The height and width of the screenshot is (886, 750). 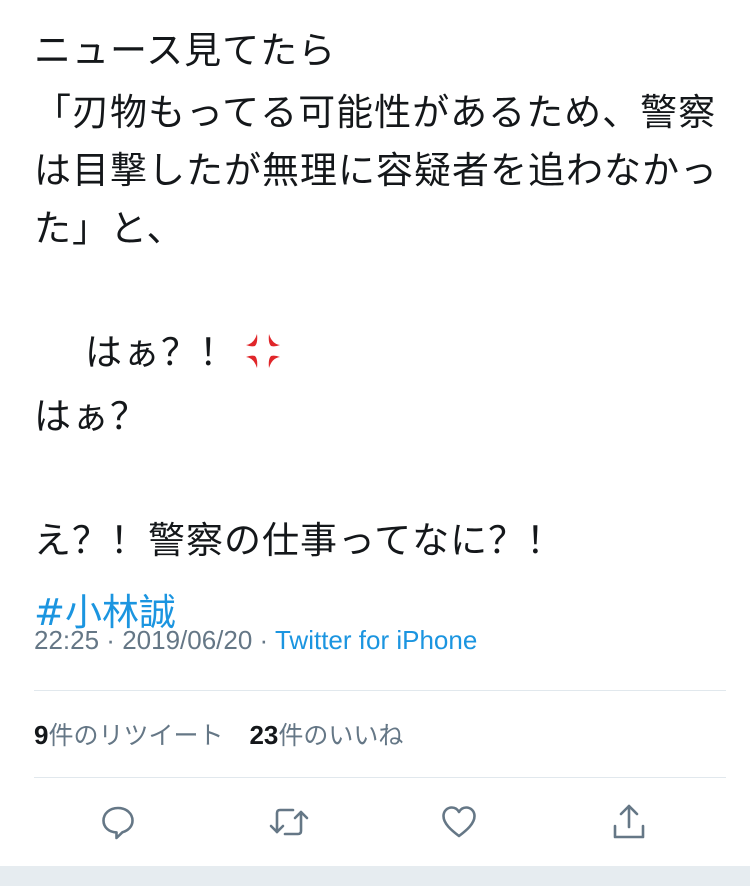 I want to click on like-count: 23, so click(x=264, y=735).